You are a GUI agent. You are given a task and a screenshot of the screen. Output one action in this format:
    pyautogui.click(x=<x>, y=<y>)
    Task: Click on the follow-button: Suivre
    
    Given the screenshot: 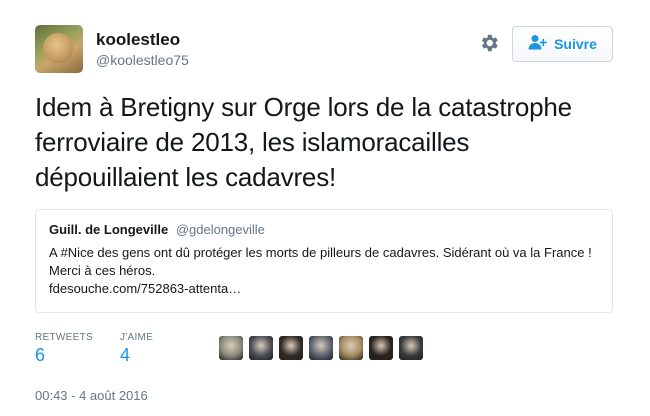 What is the action you would take?
    pyautogui.click(x=562, y=44)
    